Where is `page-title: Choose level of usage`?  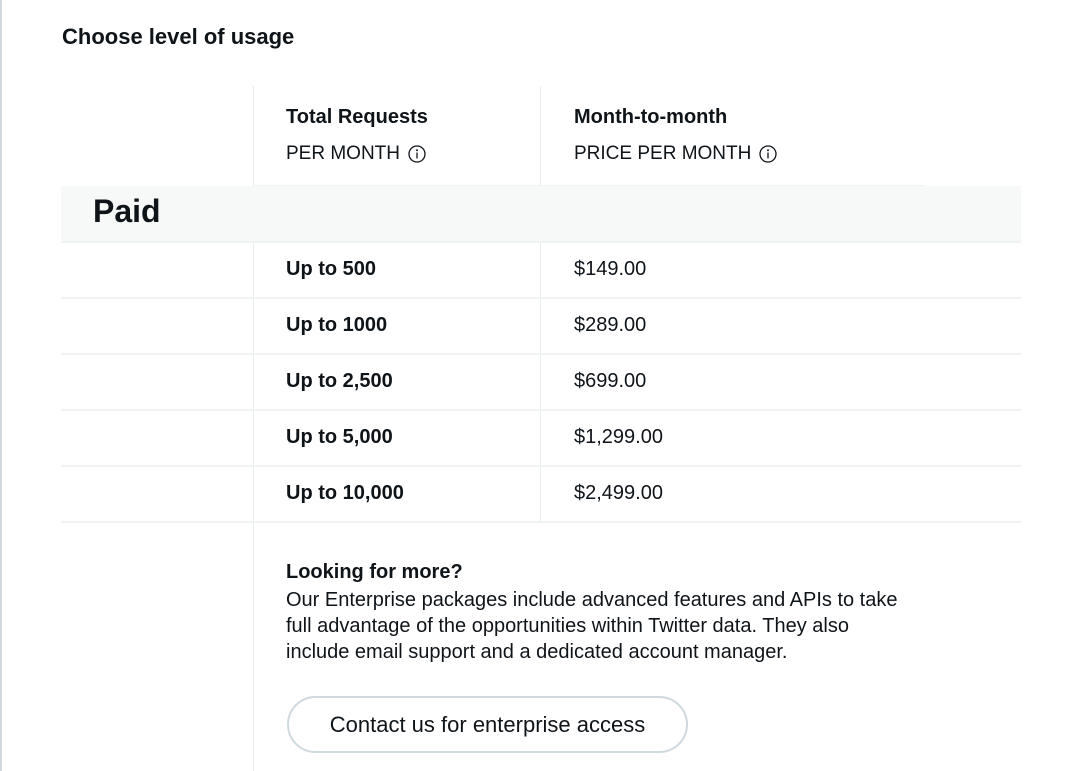 page-title: Choose level of usage is located at coordinates (178, 36).